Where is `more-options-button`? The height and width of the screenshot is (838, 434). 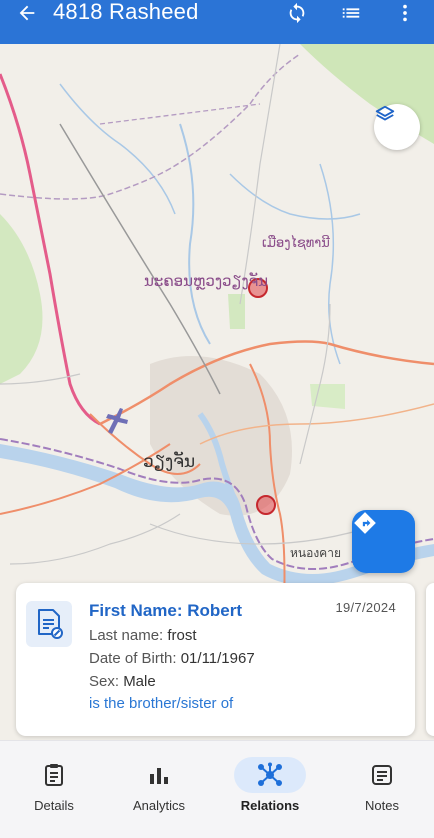 more-options-button is located at coordinates (405, 13).